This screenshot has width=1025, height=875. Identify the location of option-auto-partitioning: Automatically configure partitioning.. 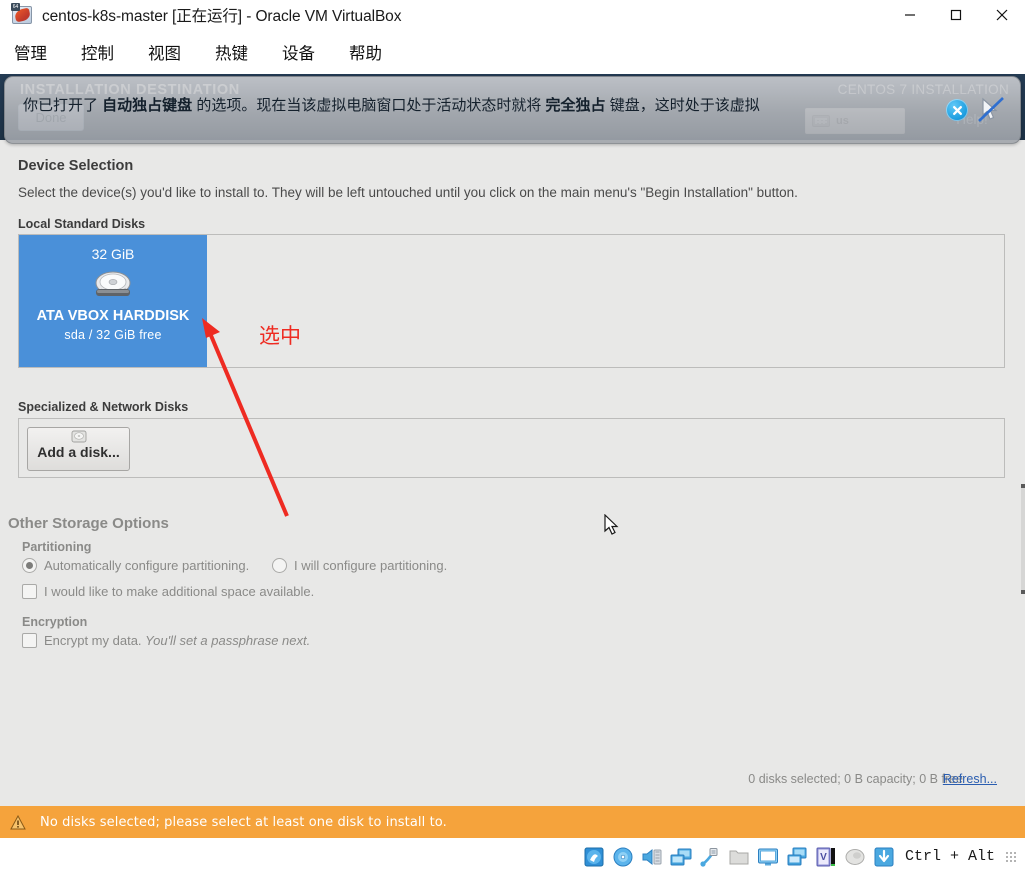
(135, 565).